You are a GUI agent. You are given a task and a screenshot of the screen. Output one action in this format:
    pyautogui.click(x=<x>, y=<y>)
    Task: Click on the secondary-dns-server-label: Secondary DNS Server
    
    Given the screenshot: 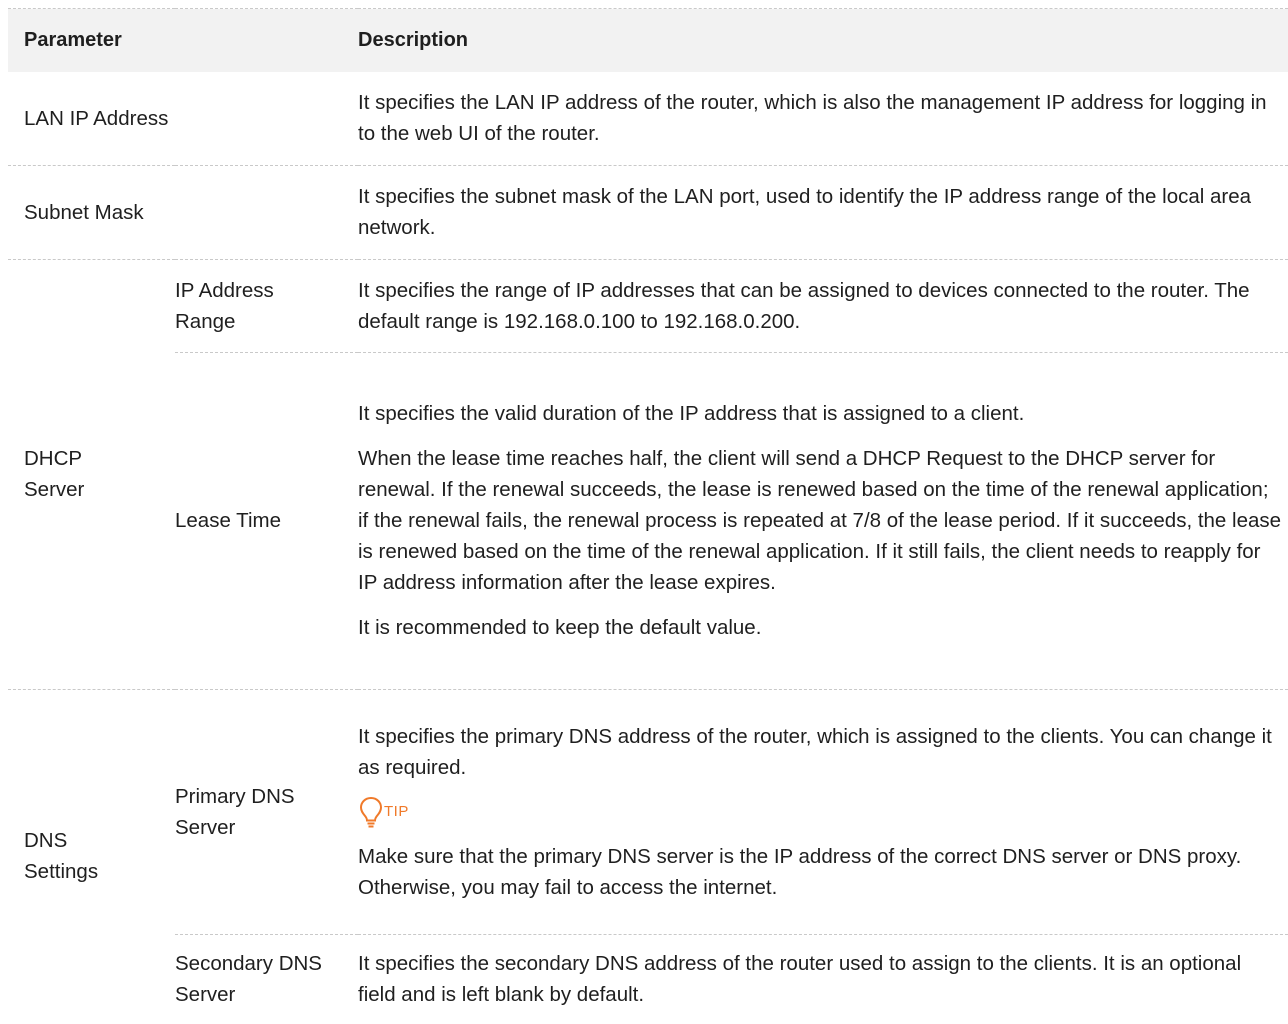 What is the action you would take?
    pyautogui.click(x=266, y=978)
    